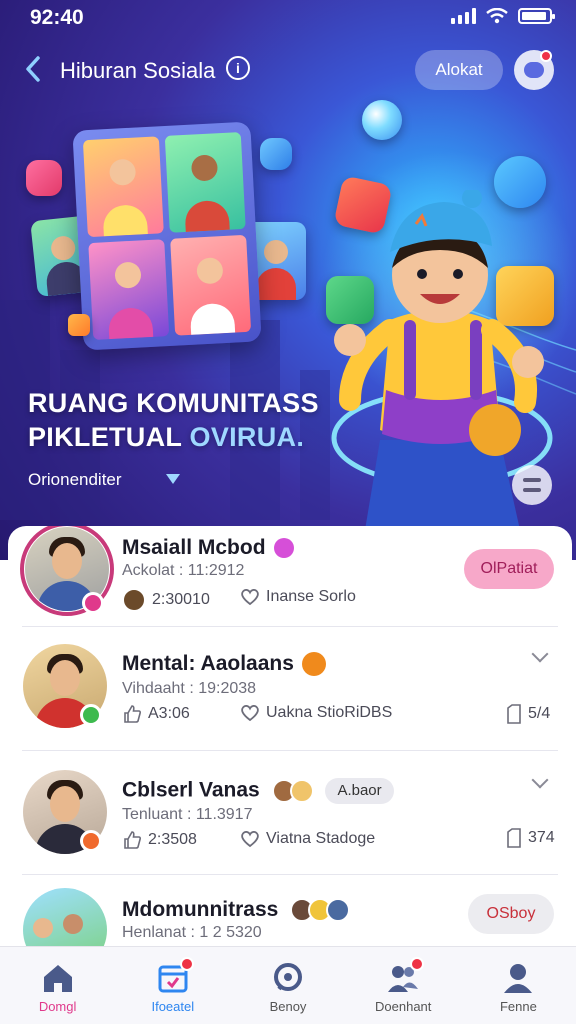 Image resolution: width=576 pixels, height=1024 pixels. Describe the element at coordinates (173, 403) in the screenshot. I see `hero-heading-line1: RUANG KOMUNITASS` at that location.